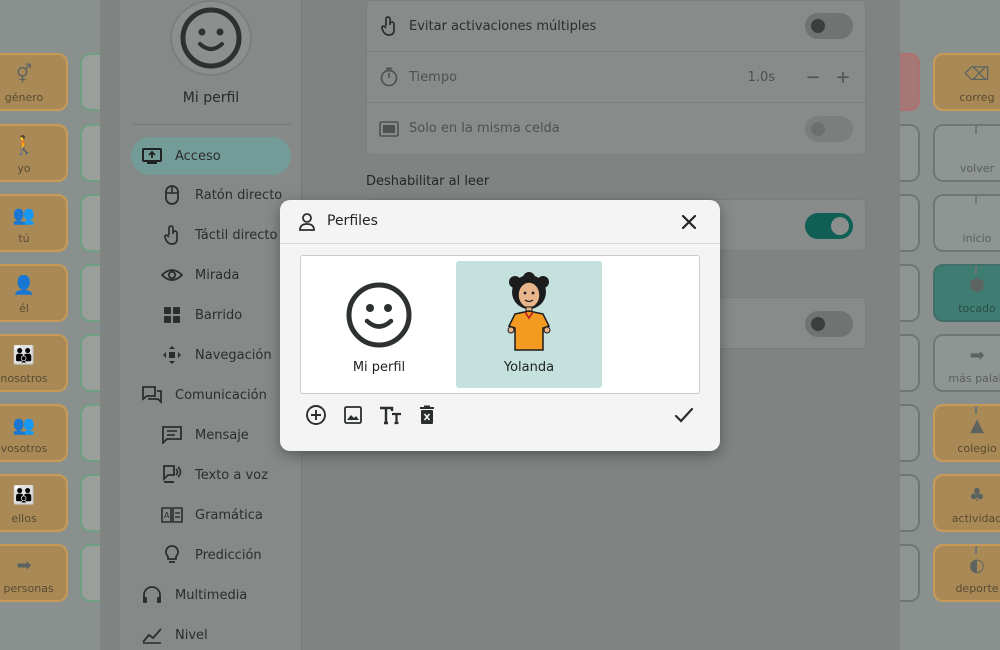 This screenshot has height=650, width=1000. What do you see at coordinates (529, 311) in the screenshot?
I see `girl-pictogram-icon` at bounding box center [529, 311].